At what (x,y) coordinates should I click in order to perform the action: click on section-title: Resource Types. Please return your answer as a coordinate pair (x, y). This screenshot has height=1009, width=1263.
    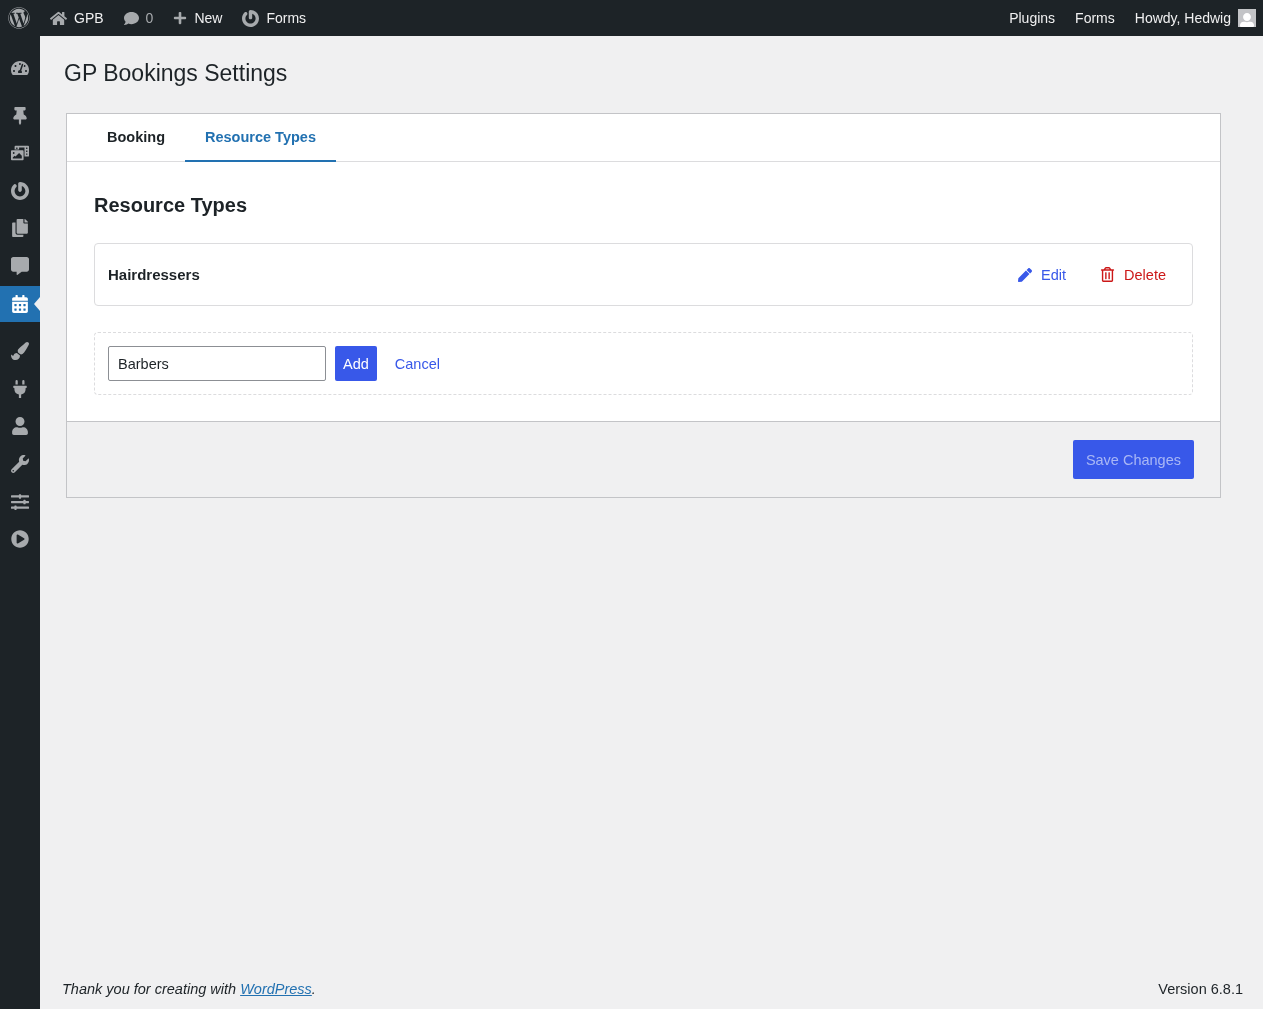
    Looking at the image, I should click on (171, 205).